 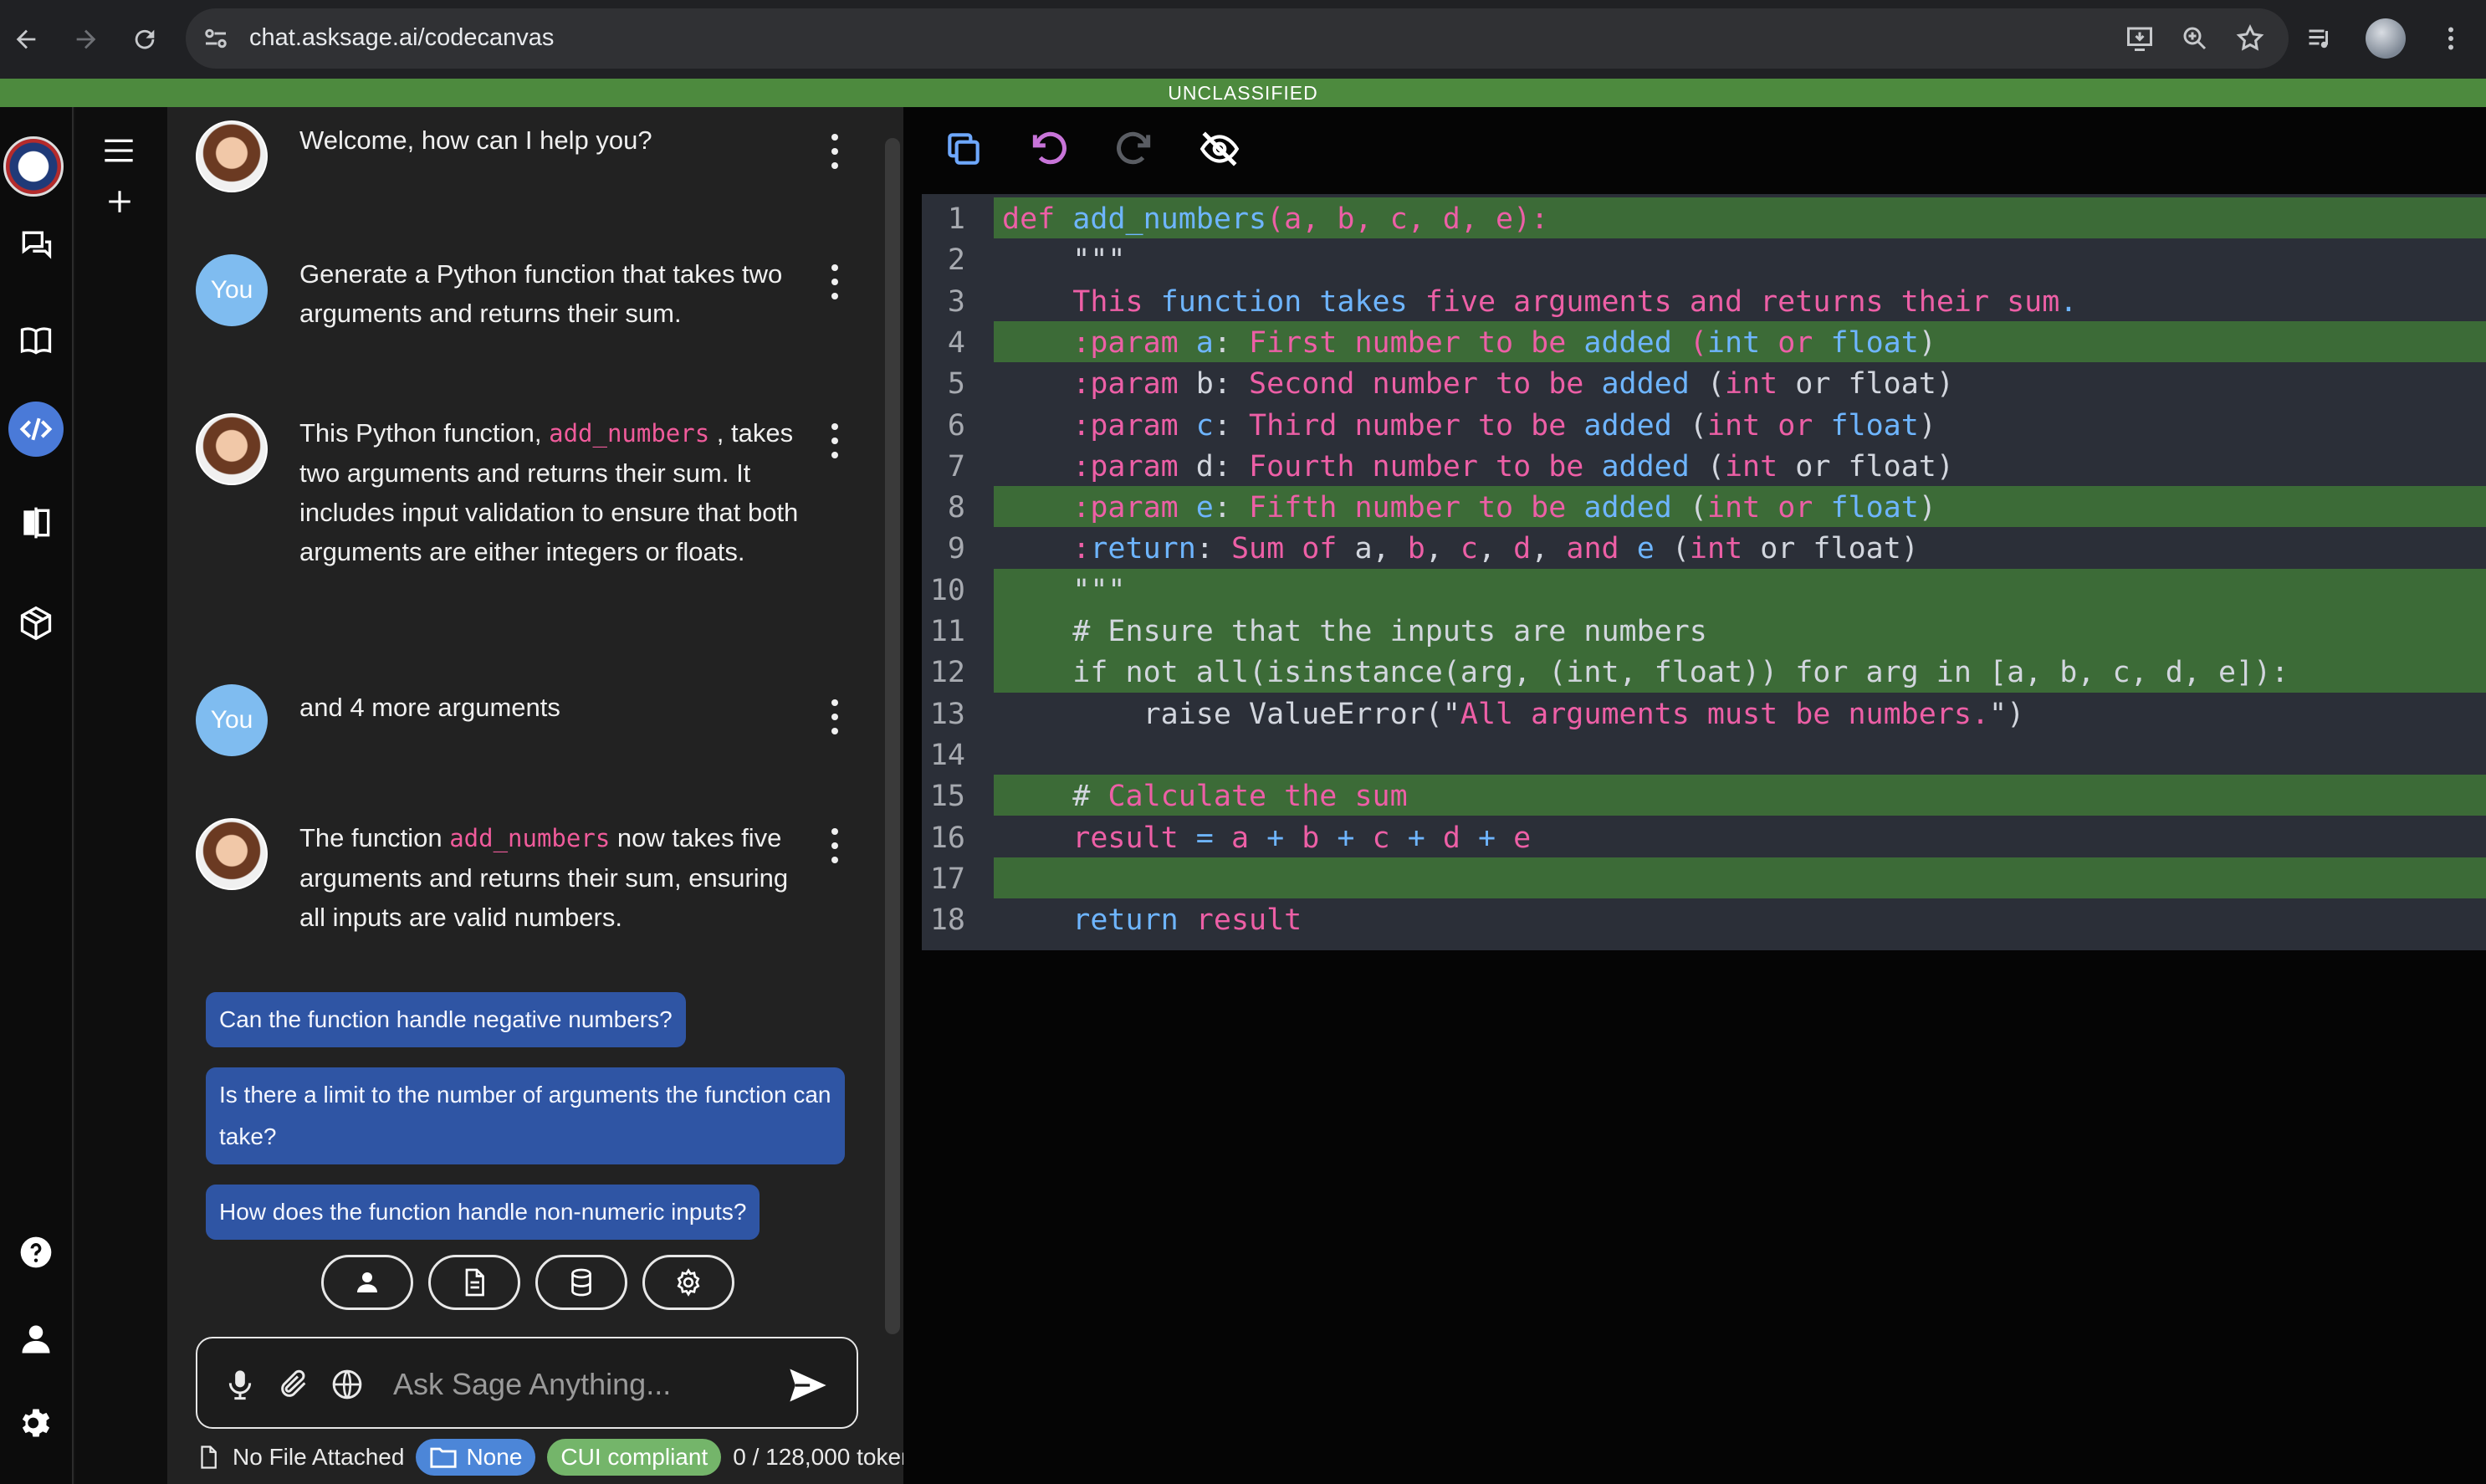 What do you see at coordinates (2451, 38) in the screenshot?
I see `browser-menu-icon` at bounding box center [2451, 38].